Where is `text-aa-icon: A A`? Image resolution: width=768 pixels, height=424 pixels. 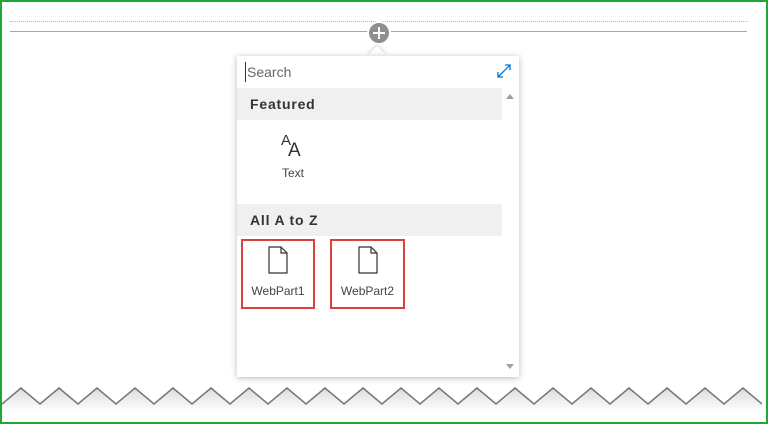
text-aa-icon: A A is located at coordinates (291, 146).